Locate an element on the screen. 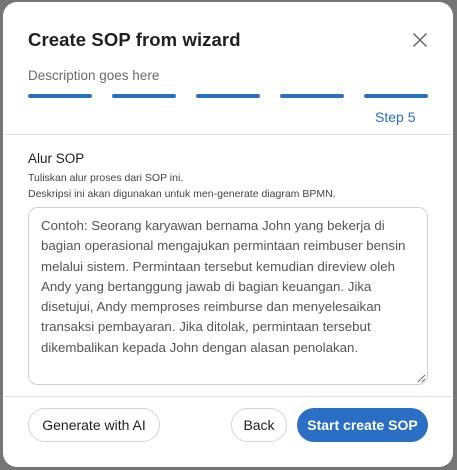 Image resolution: width=457 pixels, height=470 pixels. generate-with-ai-button: Generate with AI is located at coordinates (94, 425).